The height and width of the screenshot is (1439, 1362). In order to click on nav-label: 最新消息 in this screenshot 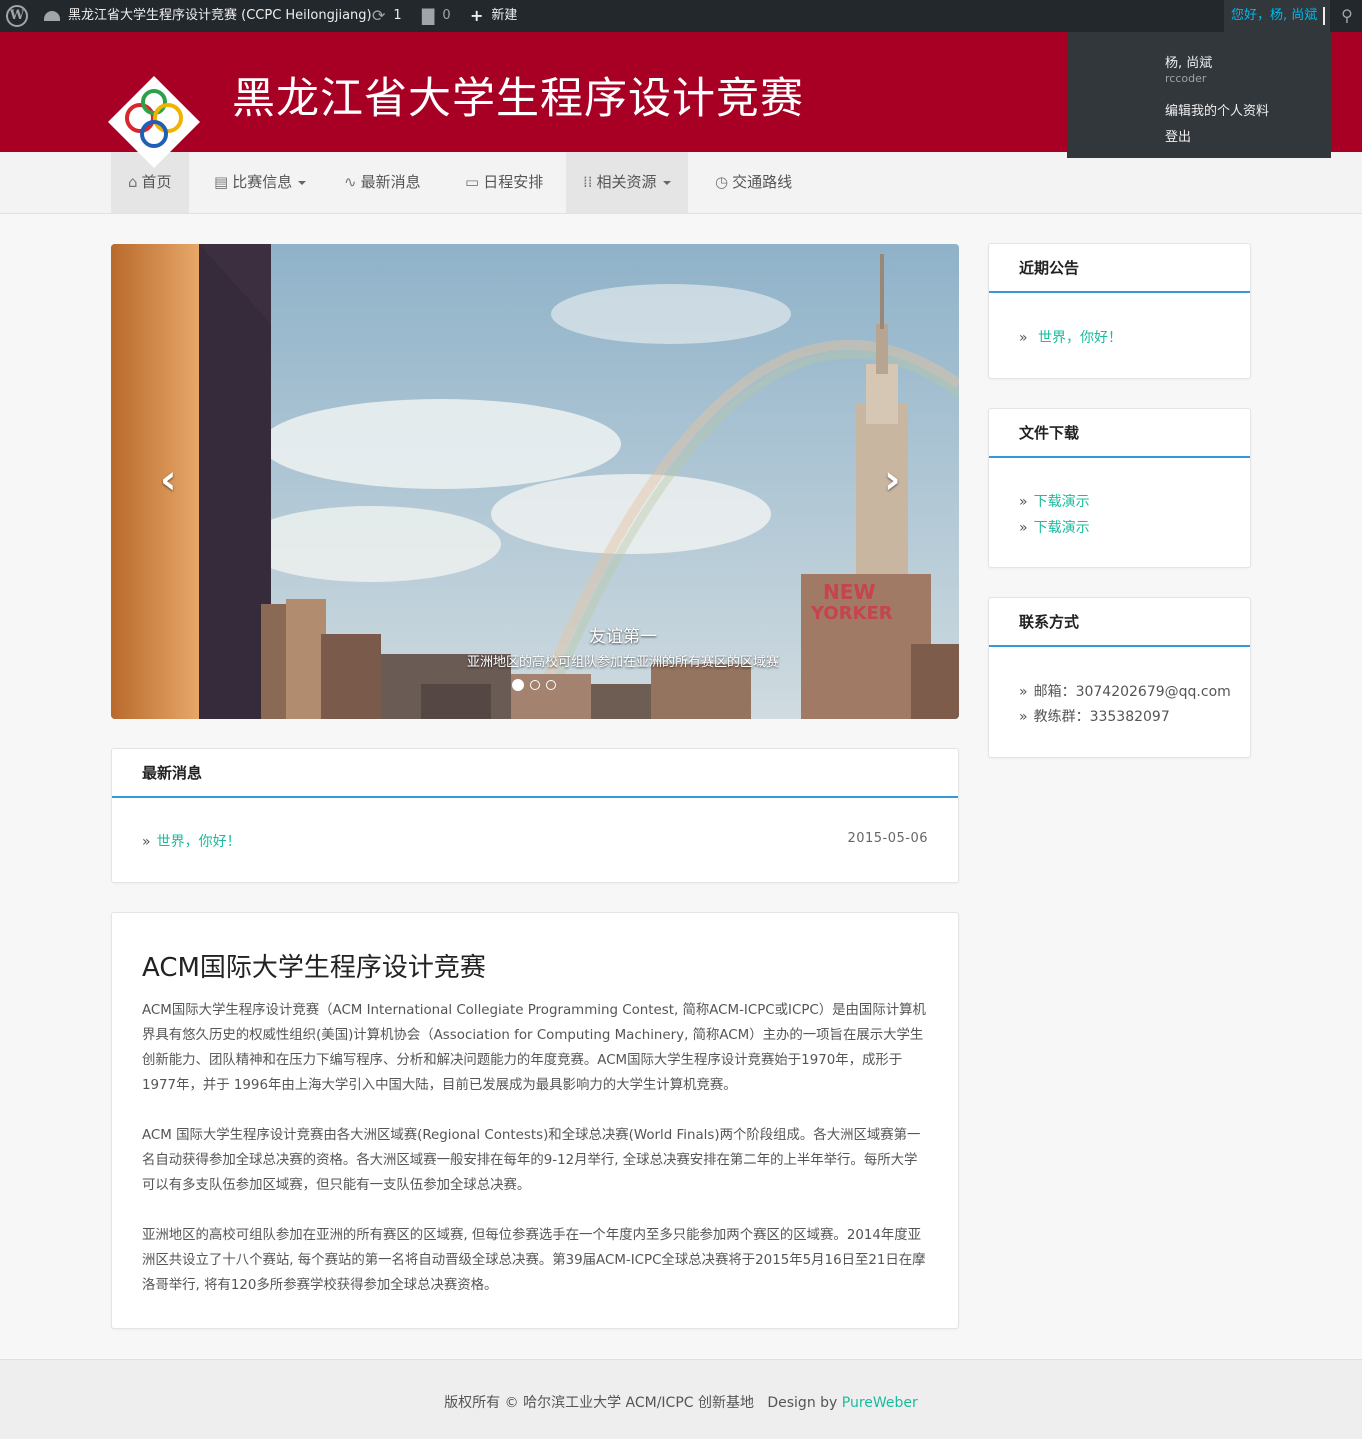, I will do `click(390, 182)`.